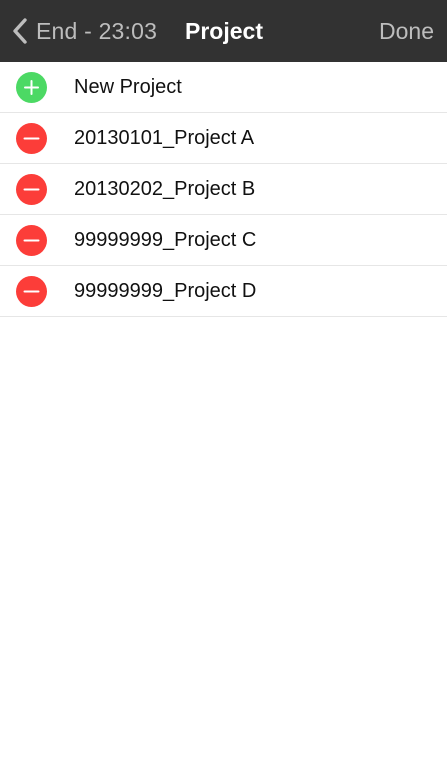  I want to click on project-label: 99999999_Project D, so click(165, 291).